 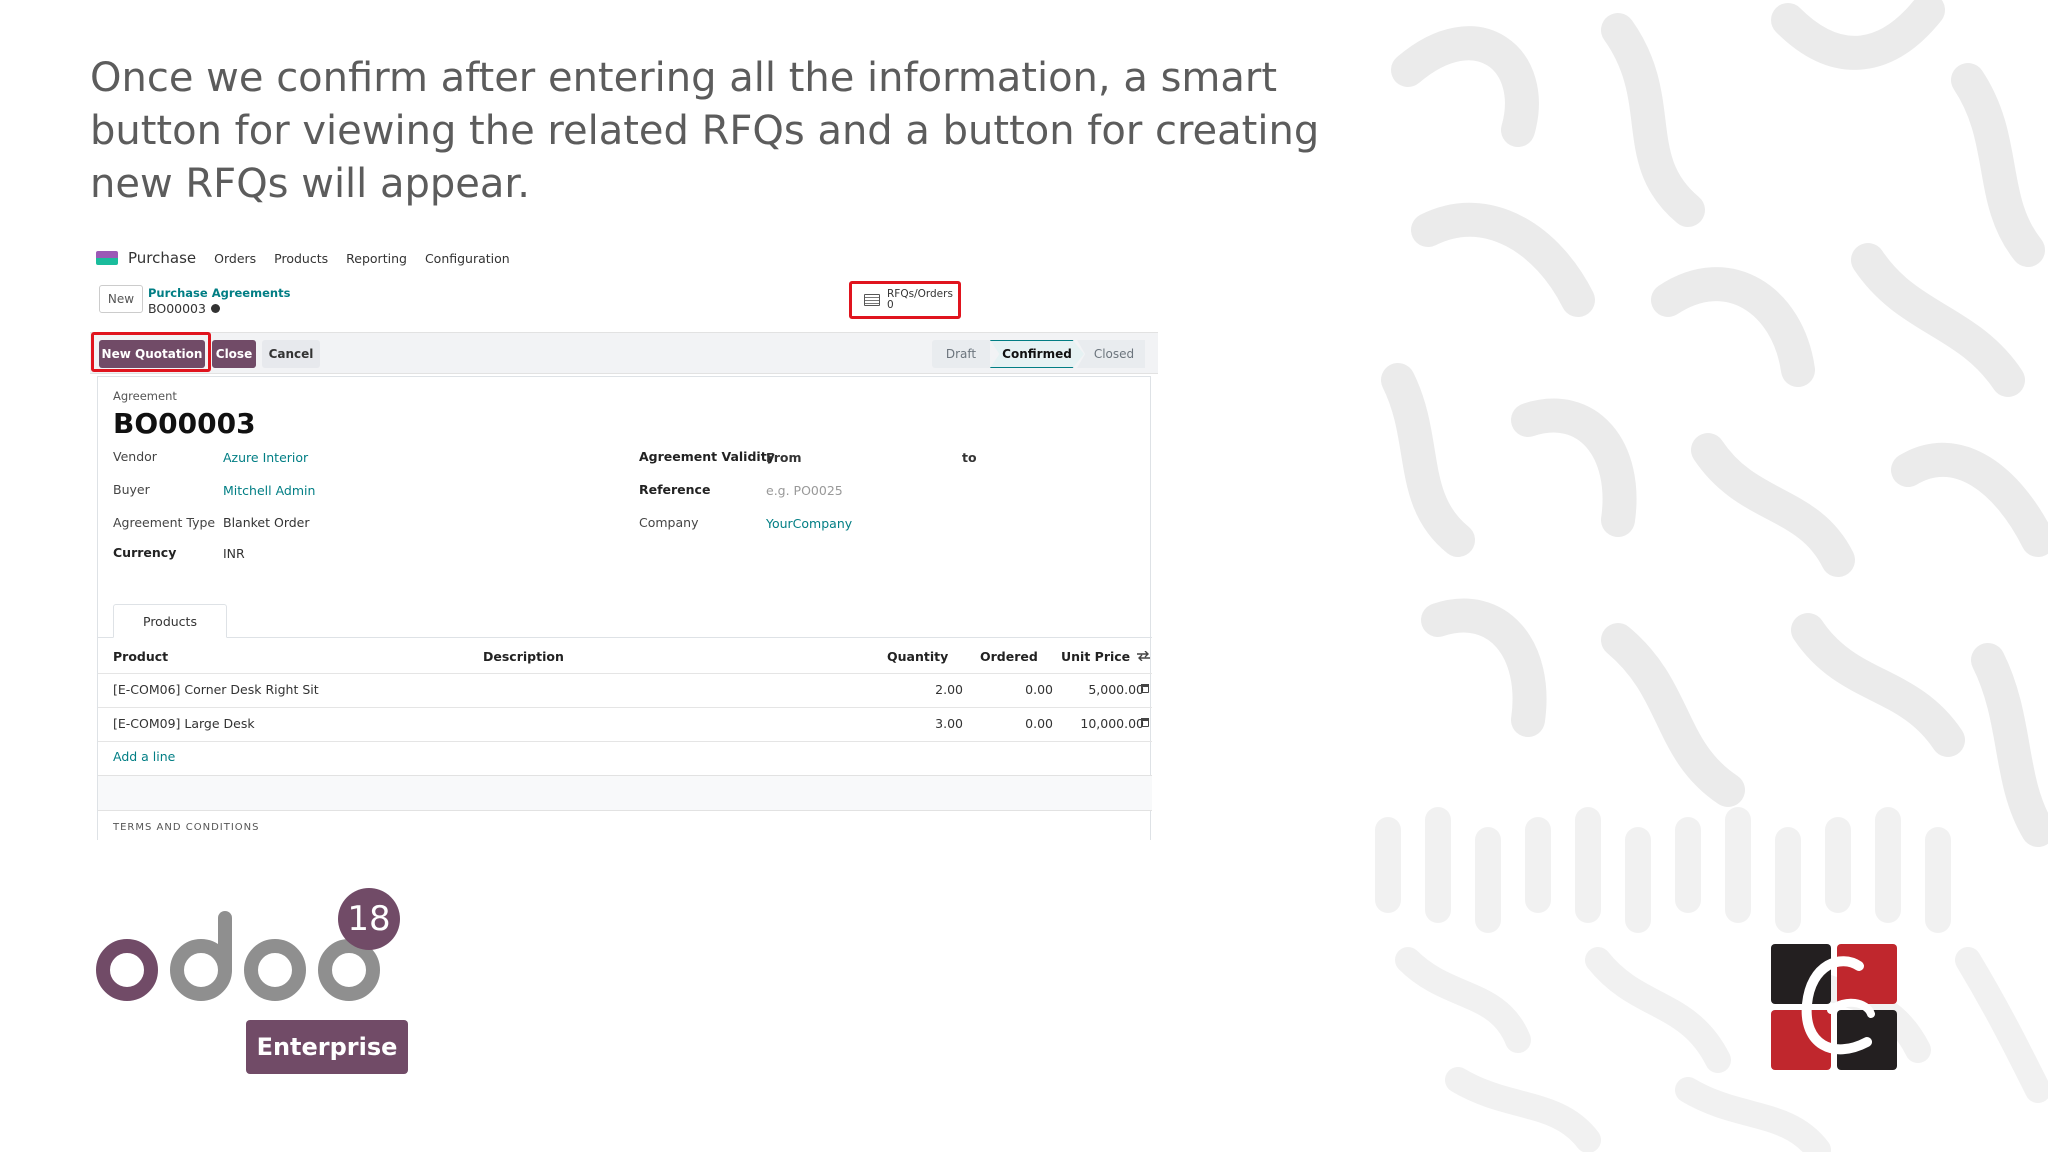 I want to click on rfqs-orders-smart-button: RFQs/Orders 0, so click(x=905, y=300).